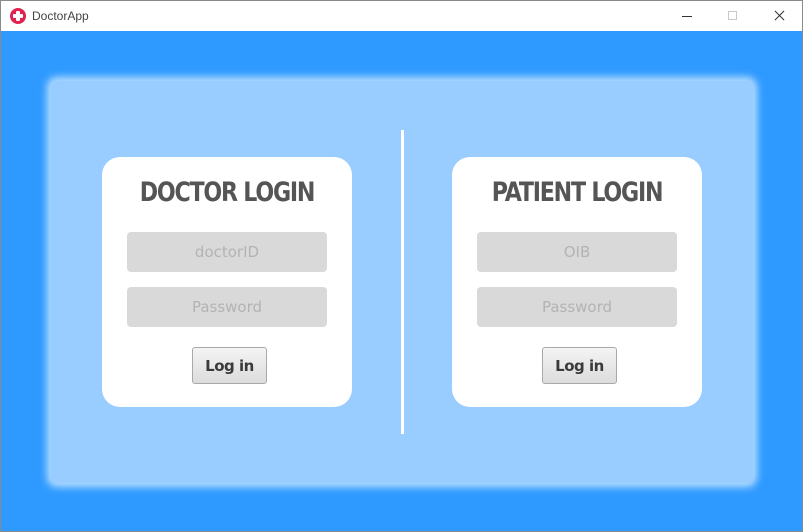 The width and height of the screenshot is (803, 532). What do you see at coordinates (687, 16) in the screenshot?
I see `minimize-icon` at bounding box center [687, 16].